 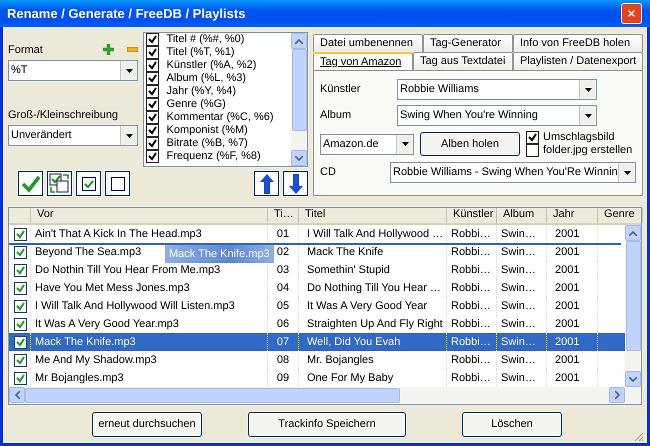 What do you see at coordinates (317, 288) in the screenshot?
I see `table-row: Have You Met Mess Jones.mp3 04 Do Nothing Till You Hear … Robbi… Swin… 2001` at bounding box center [317, 288].